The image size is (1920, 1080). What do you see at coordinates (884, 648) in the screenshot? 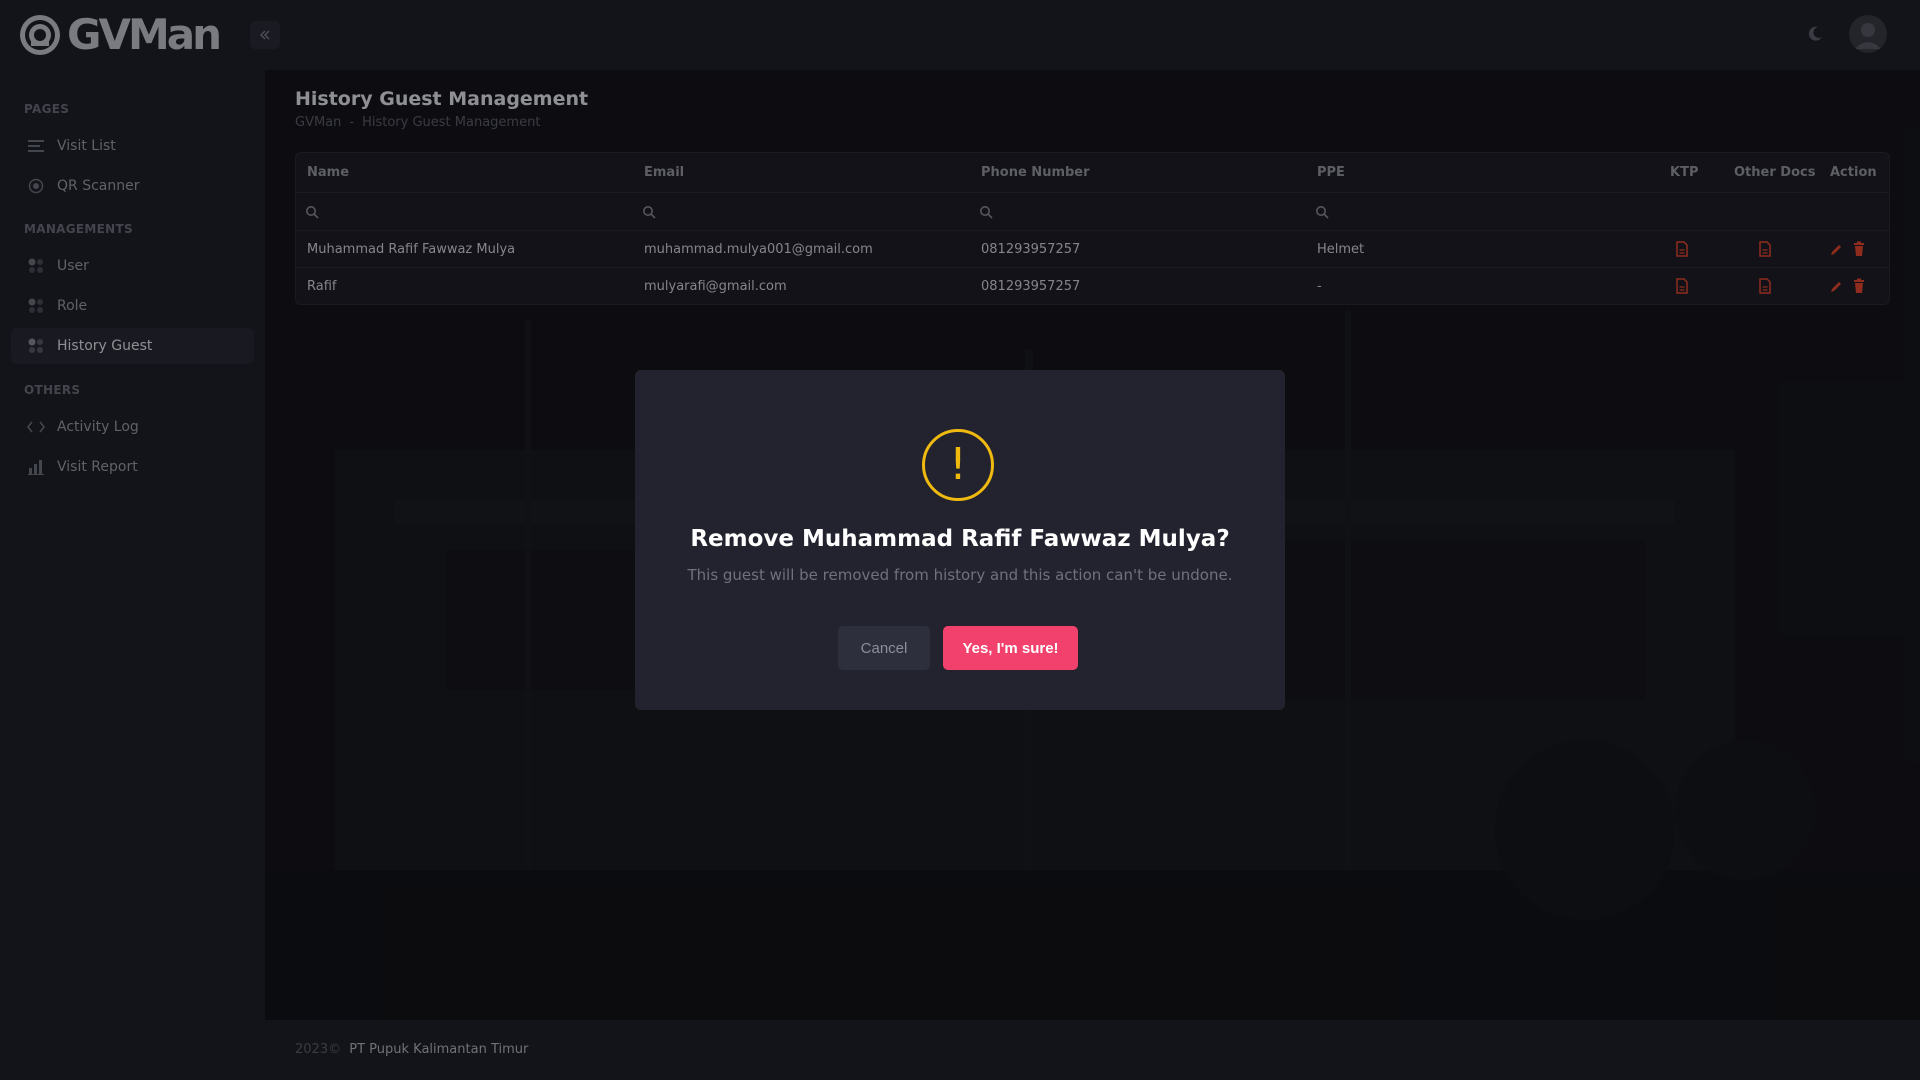
I see `cancel-button: Cancel` at bounding box center [884, 648].